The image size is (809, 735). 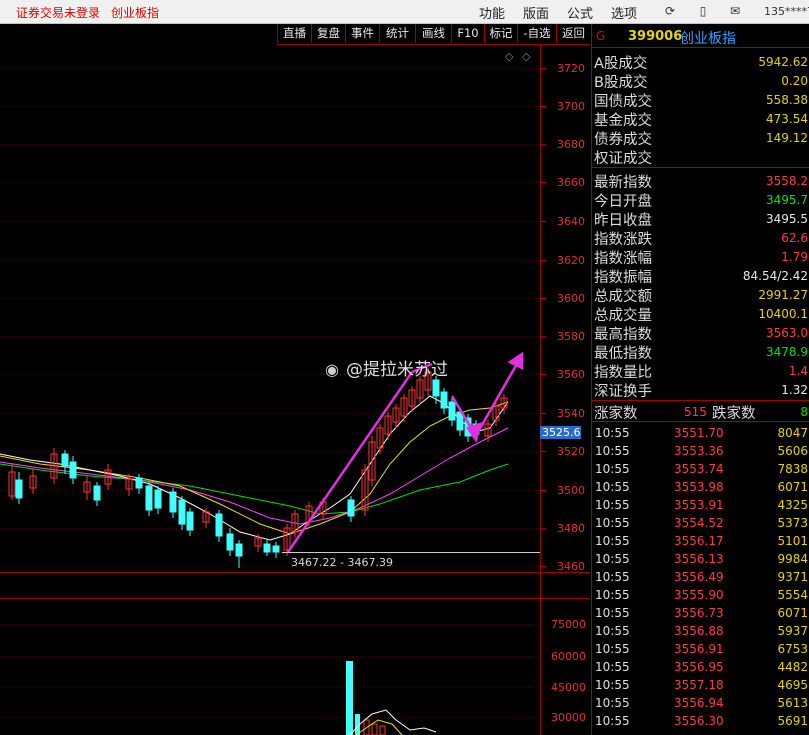 I want to click on index-code: 399006, so click(x=655, y=36).